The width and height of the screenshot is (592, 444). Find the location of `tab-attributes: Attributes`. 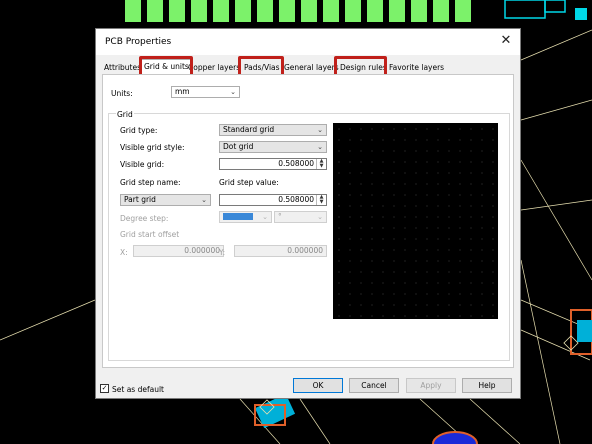

tab-attributes: Attributes is located at coordinates (122, 67).